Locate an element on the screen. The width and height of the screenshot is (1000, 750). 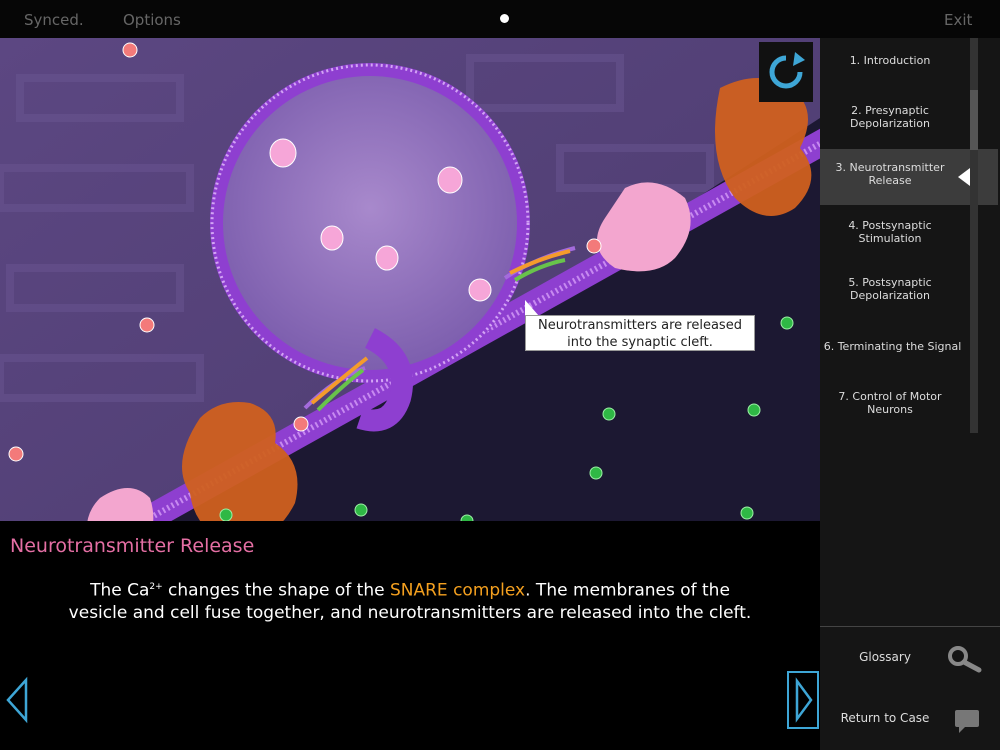
top-bar: Synced. Options Exit is located at coordinates (500, 19).